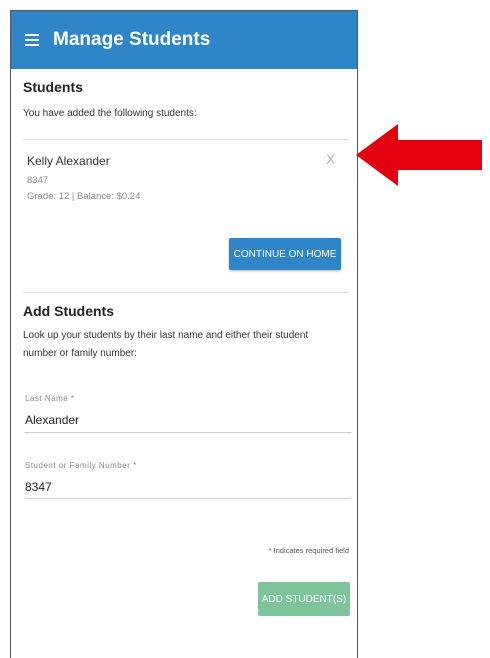  What do you see at coordinates (132, 39) in the screenshot?
I see `page-title: Manage Students` at bounding box center [132, 39].